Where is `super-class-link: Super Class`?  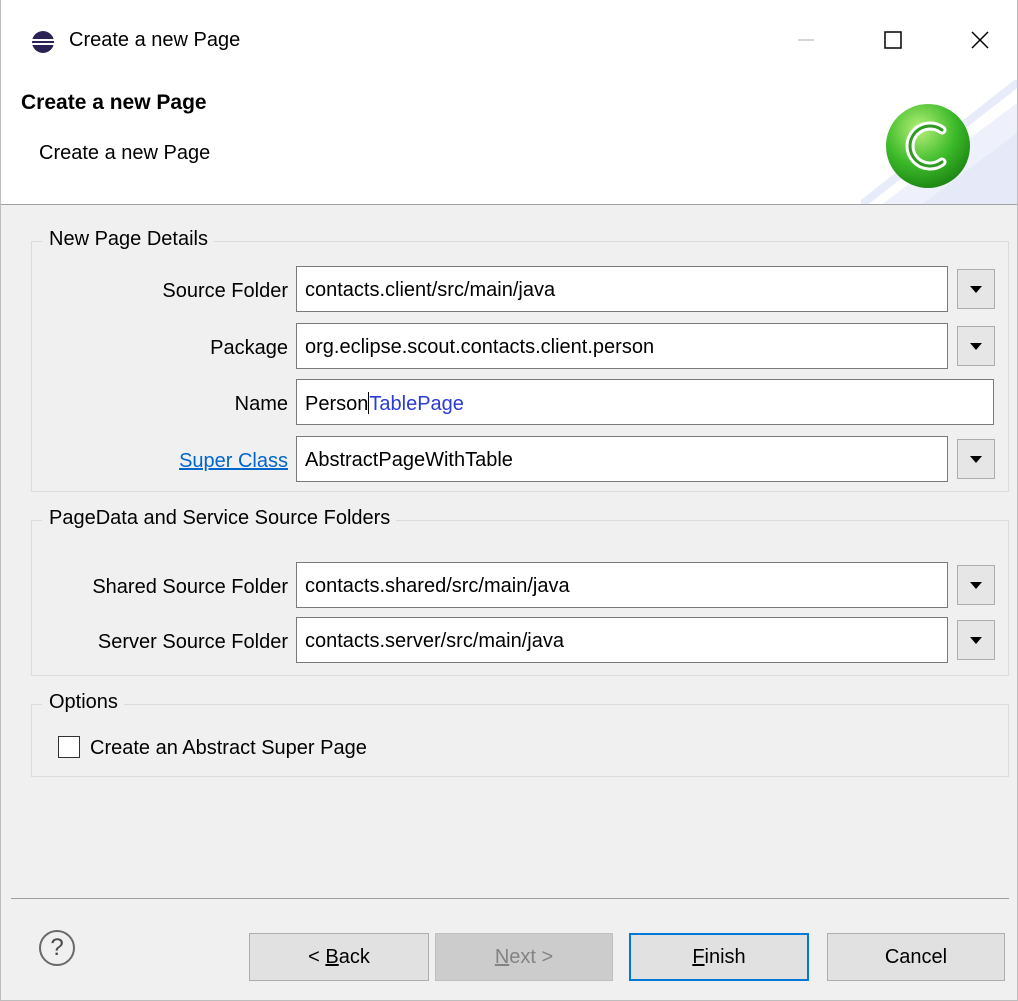
super-class-link: Super Class is located at coordinates (200, 461).